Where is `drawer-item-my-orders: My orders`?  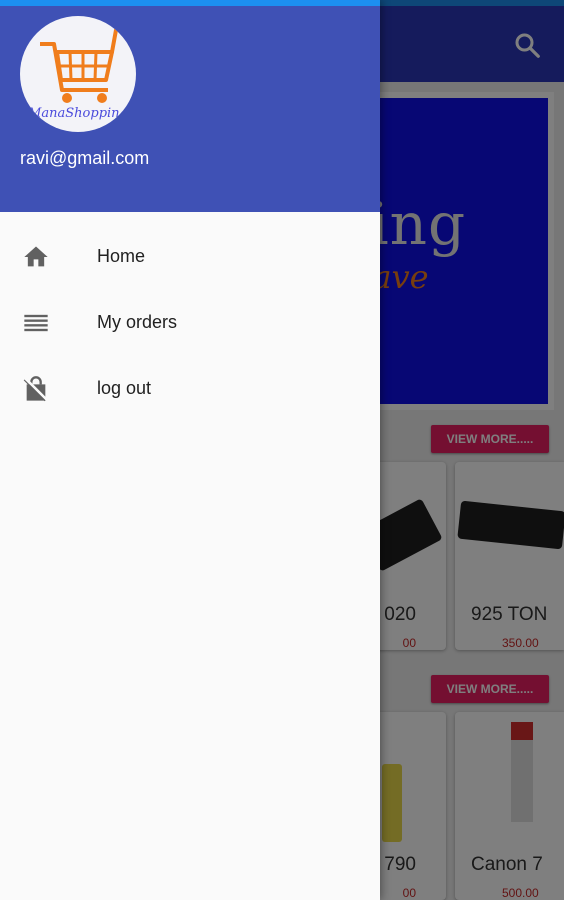
drawer-item-my-orders: My orders is located at coordinates (190, 323).